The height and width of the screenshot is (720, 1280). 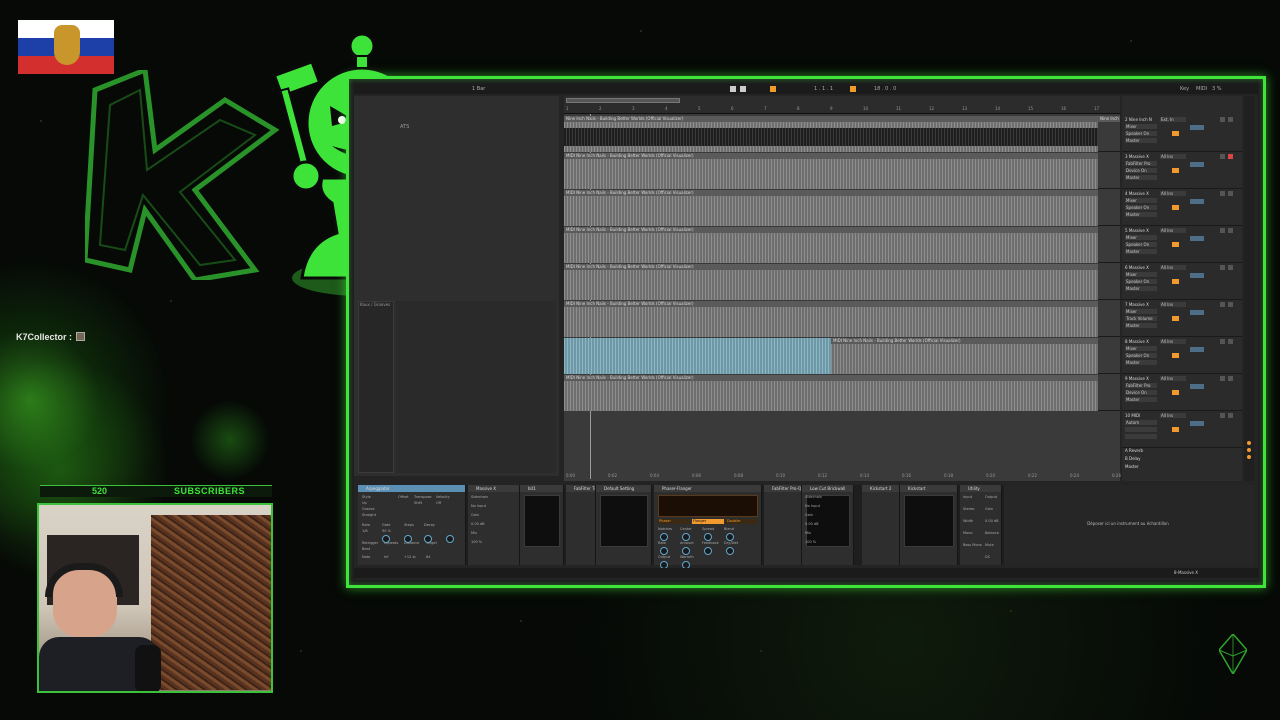 What do you see at coordinates (1137, 378) in the screenshot?
I see `channel-name: 9 Massive X` at bounding box center [1137, 378].